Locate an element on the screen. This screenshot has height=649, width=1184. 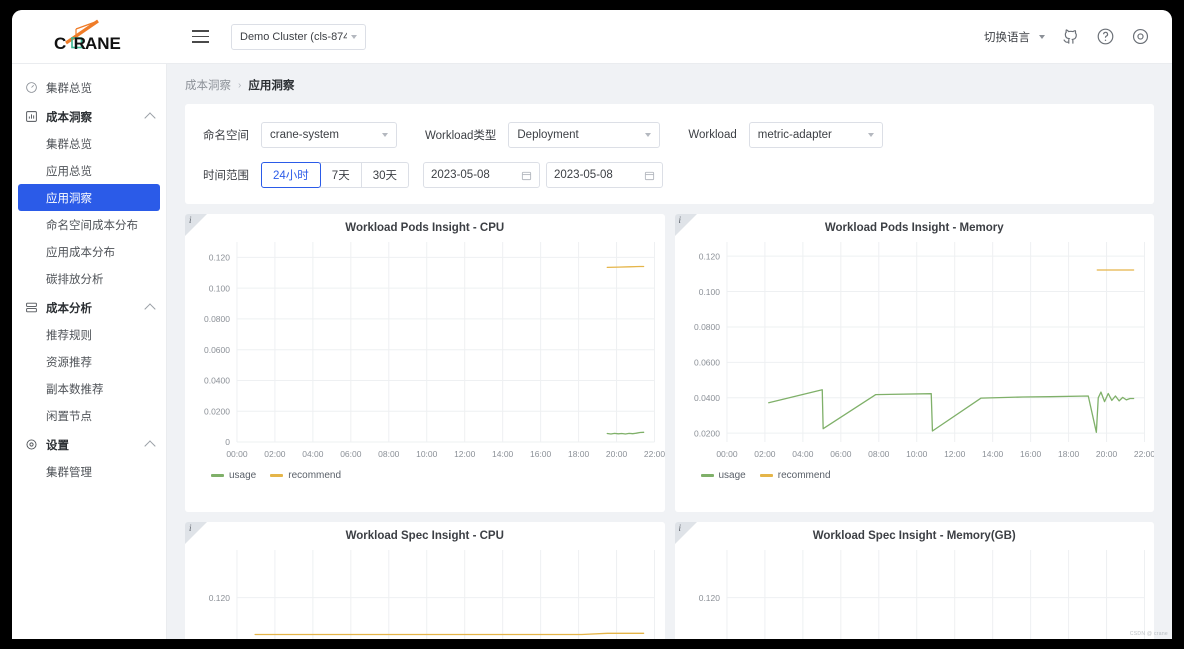
help-icon is located at coordinates (1105, 36).